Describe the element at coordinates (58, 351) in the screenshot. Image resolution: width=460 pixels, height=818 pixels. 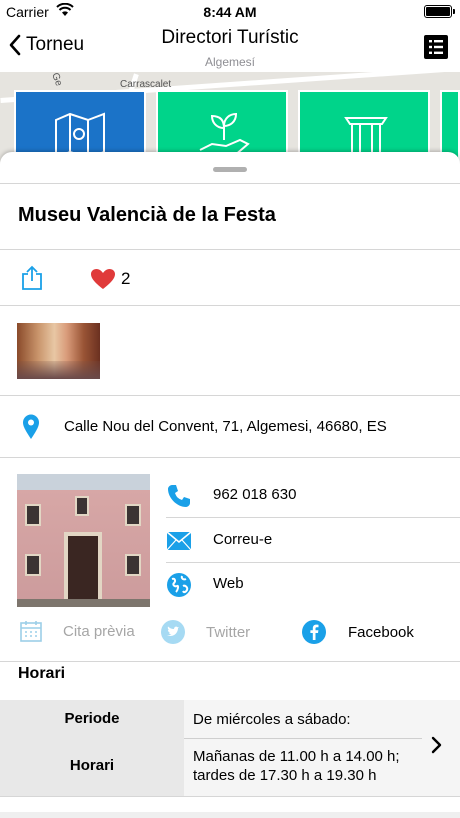
I see `gallery-thumbnail` at that location.